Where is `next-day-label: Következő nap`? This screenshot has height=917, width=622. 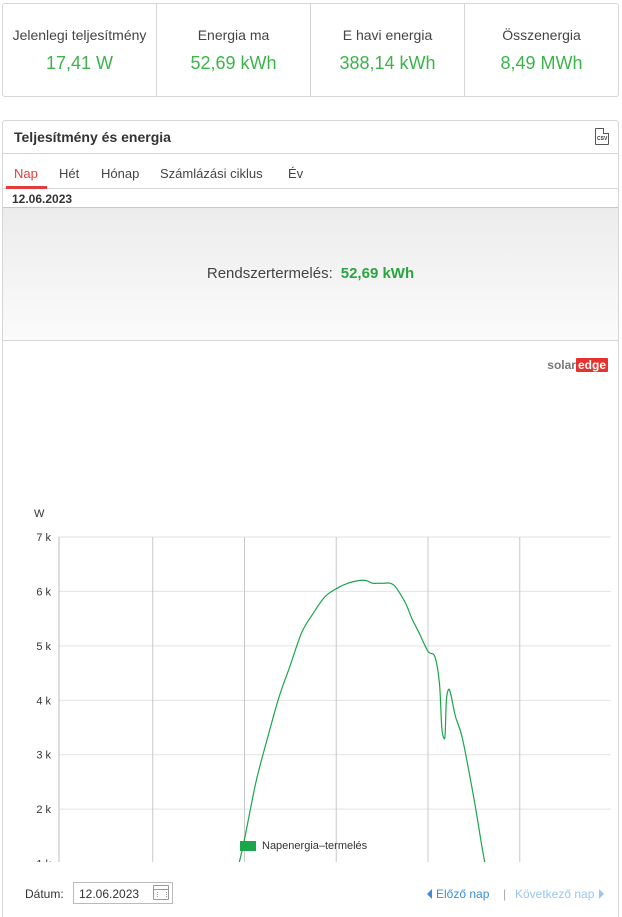 next-day-label: Következő nap is located at coordinates (555, 894).